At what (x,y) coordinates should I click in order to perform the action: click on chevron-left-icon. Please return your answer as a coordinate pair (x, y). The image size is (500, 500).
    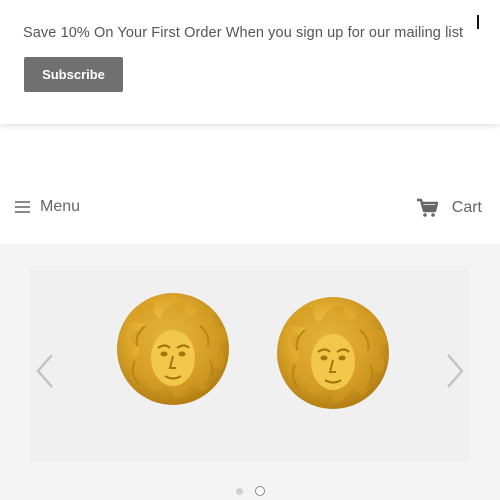
    Looking at the image, I should click on (45, 371).